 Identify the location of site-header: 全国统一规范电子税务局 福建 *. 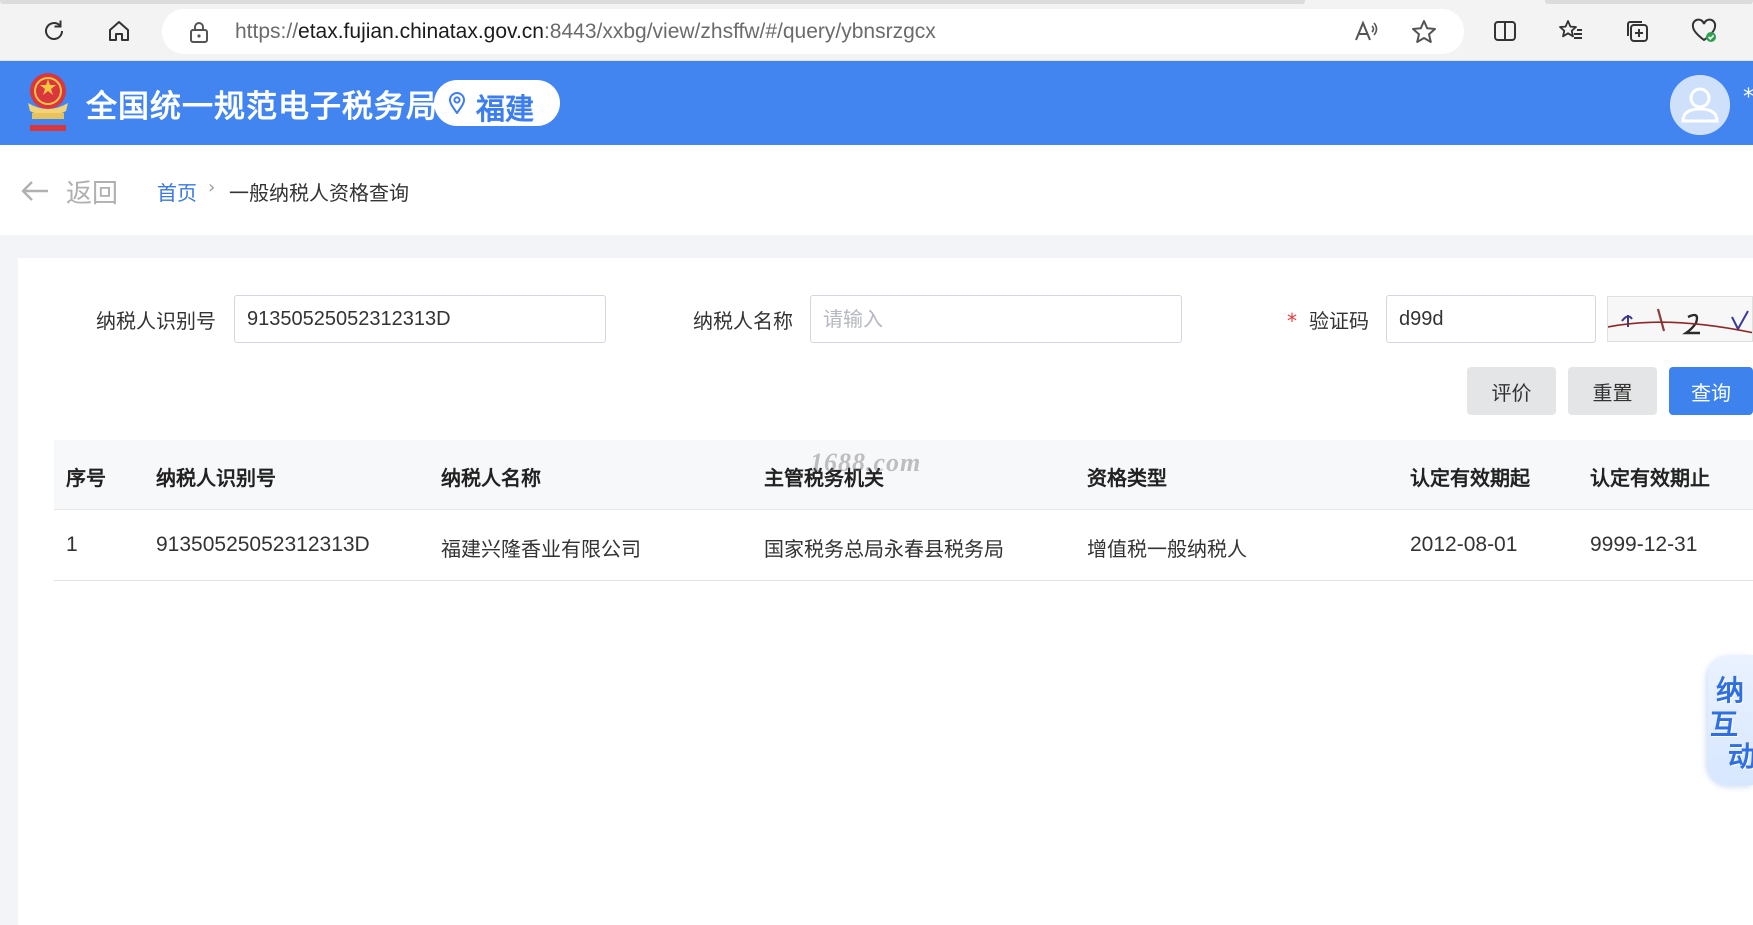
(876, 103).